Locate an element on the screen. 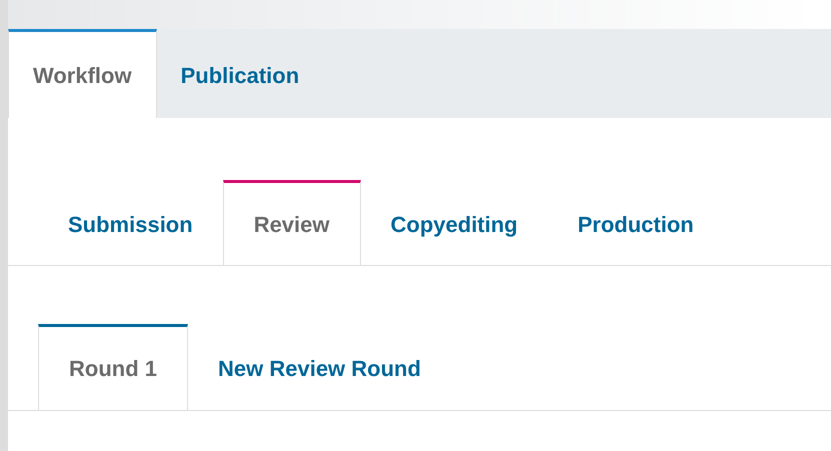 The image size is (831, 451). tab: Publication is located at coordinates (240, 73).